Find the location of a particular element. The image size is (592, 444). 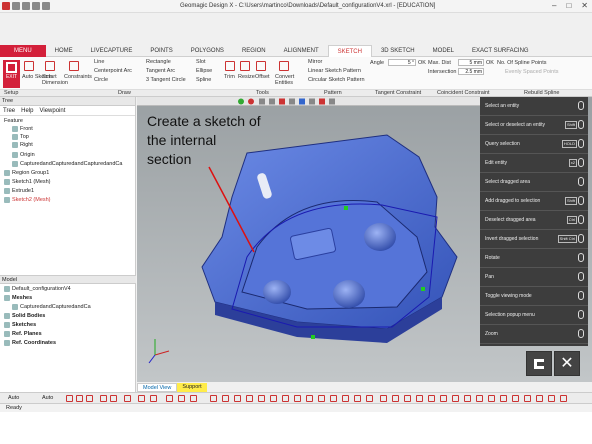

tangent-arc-tool: Tangent Arc is located at coordinates (160, 71).